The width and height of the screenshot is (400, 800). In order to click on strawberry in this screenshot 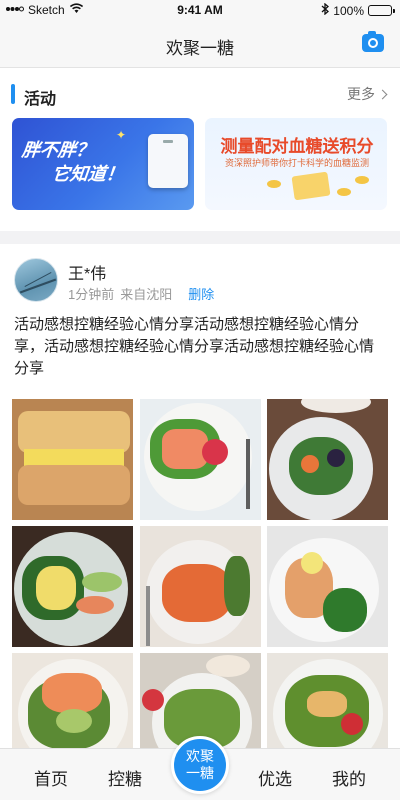, I will do `click(153, 700)`.